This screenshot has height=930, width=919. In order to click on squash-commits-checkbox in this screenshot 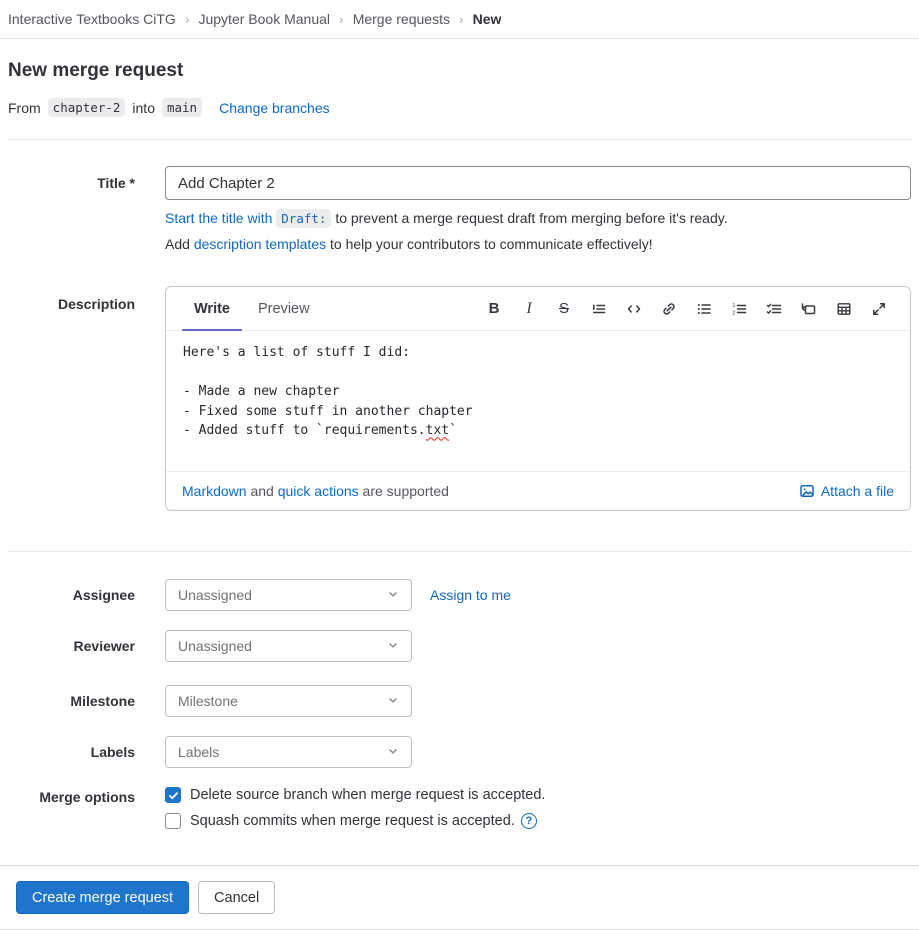, I will do `click(173, 821)`.